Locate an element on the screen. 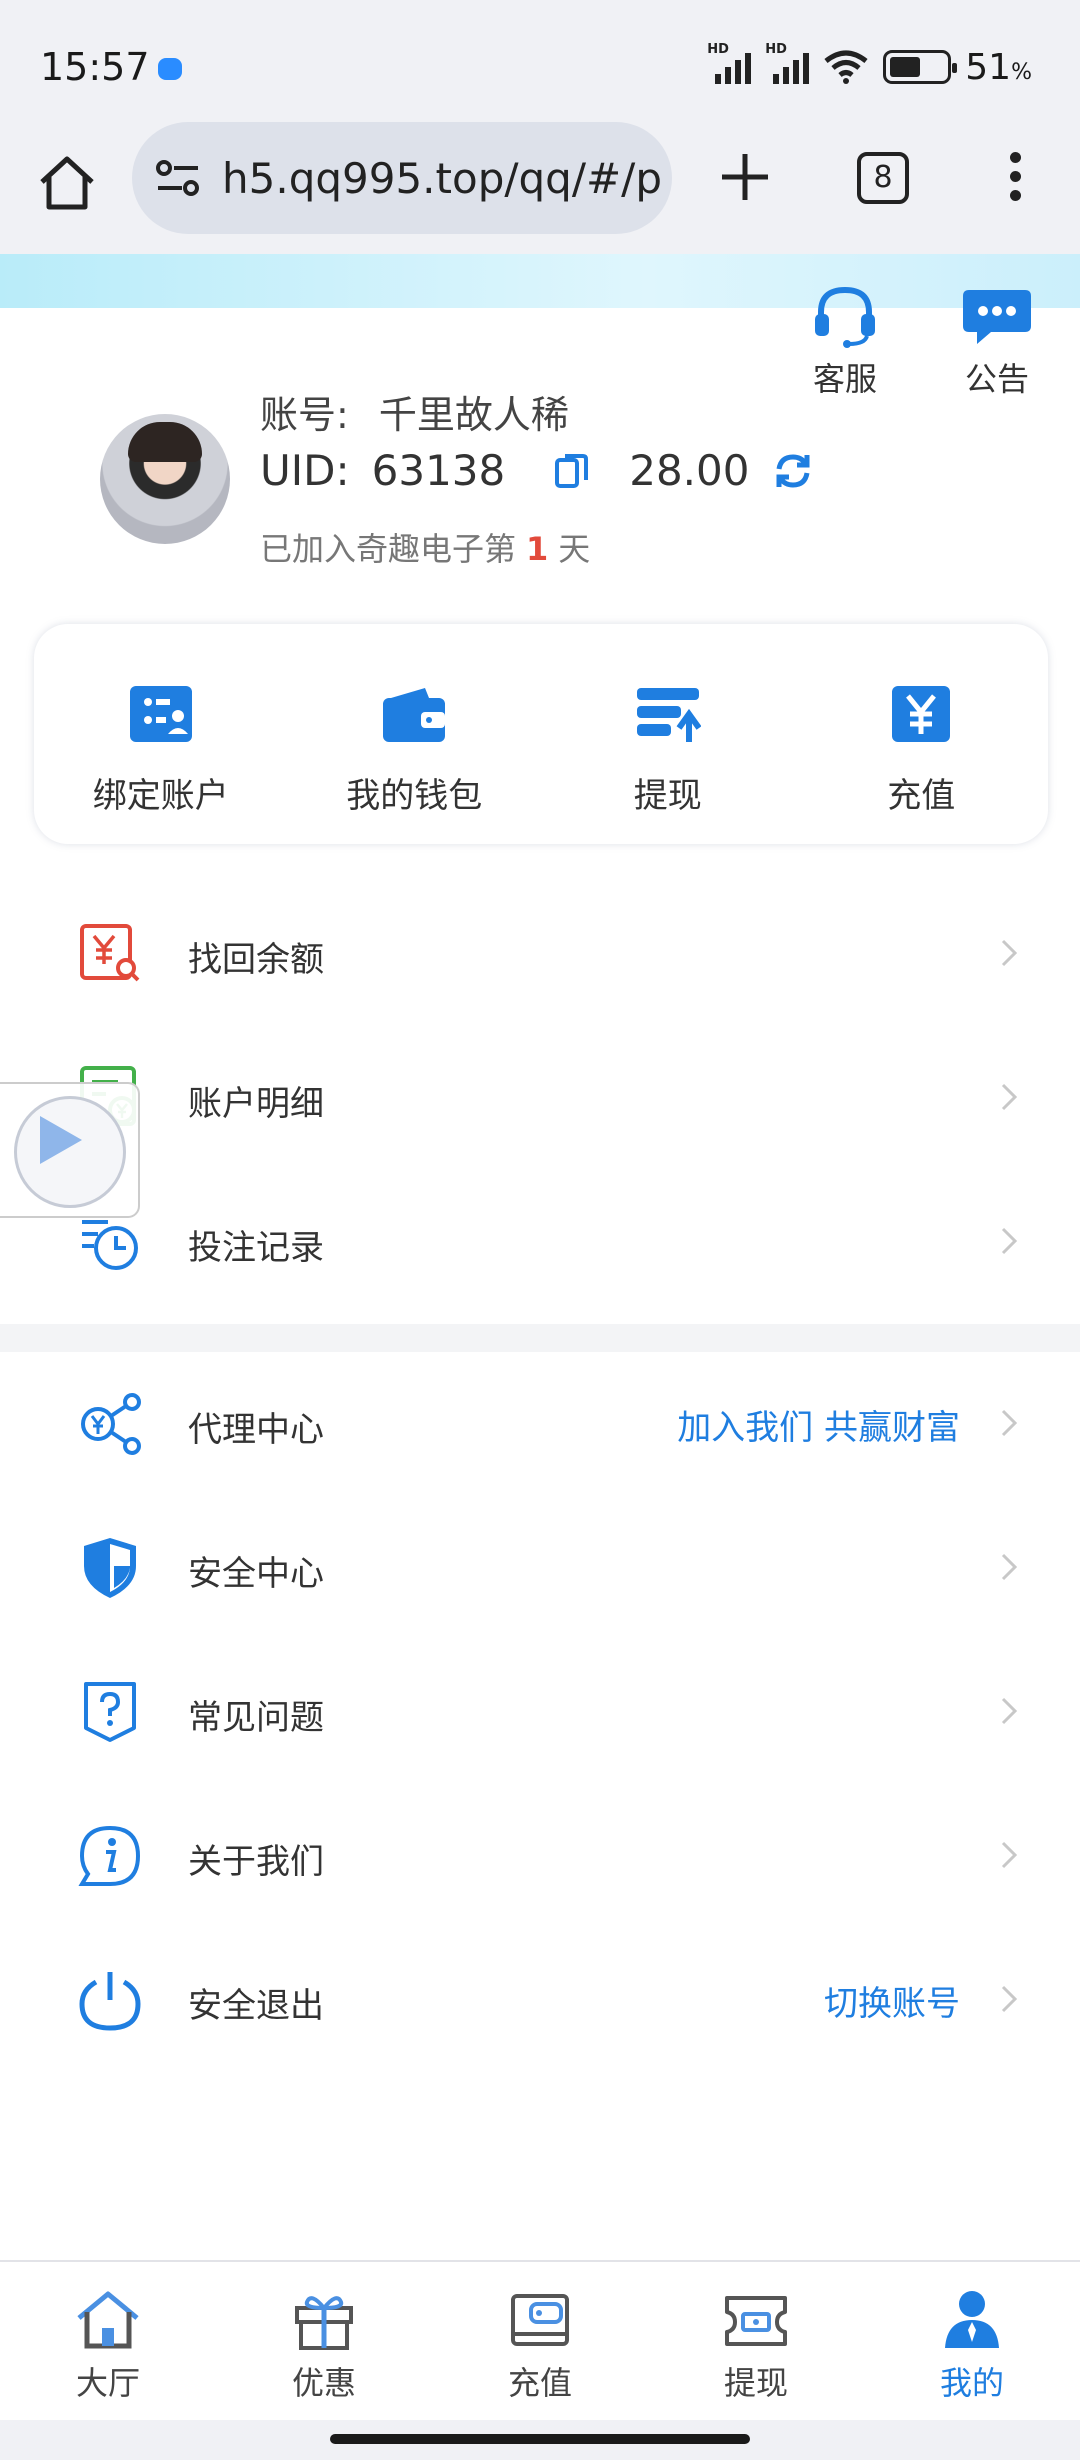 The image size is (1080, 2460). user-icon is located at coordinates (972, 2319).